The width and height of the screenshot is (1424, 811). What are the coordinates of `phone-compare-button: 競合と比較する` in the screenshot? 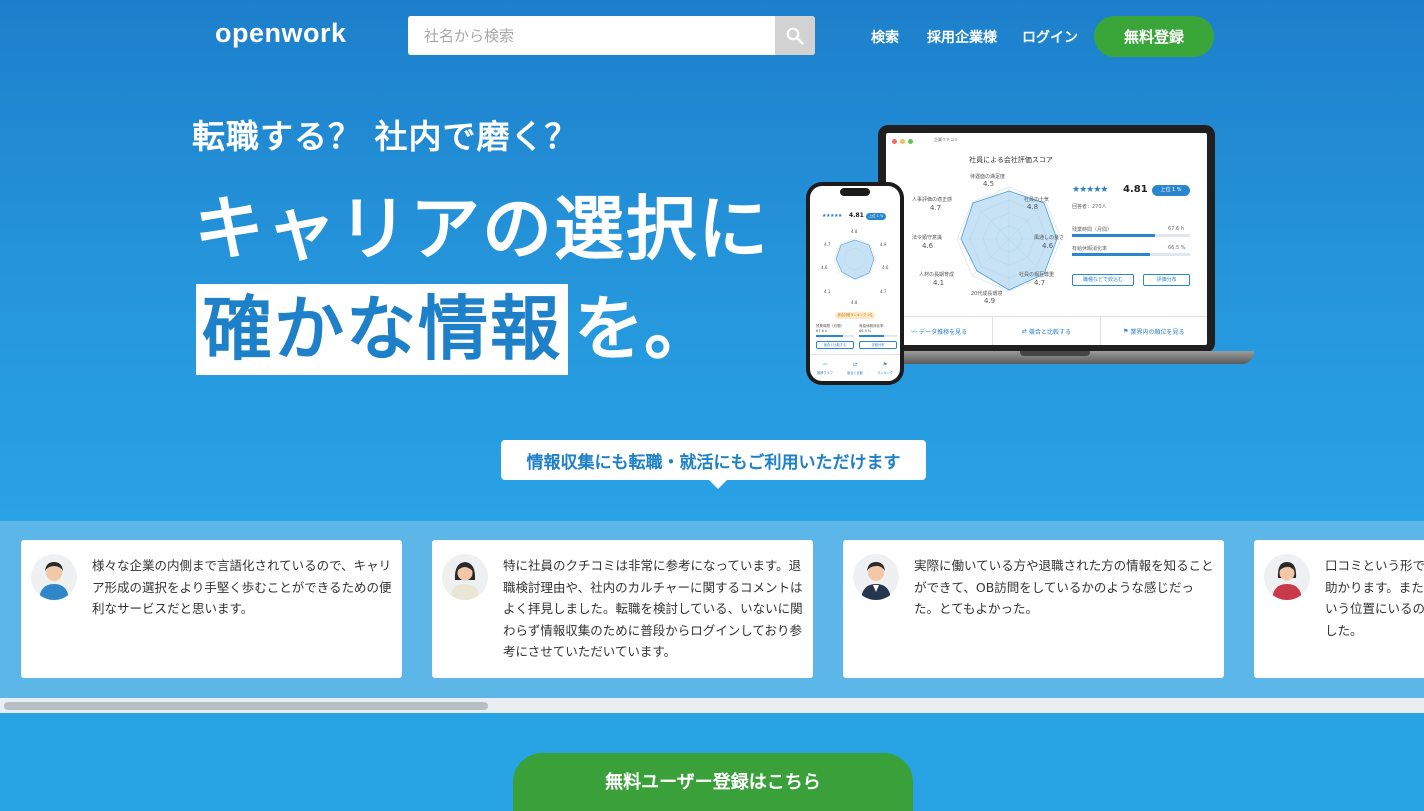 It's located at (835, 345).